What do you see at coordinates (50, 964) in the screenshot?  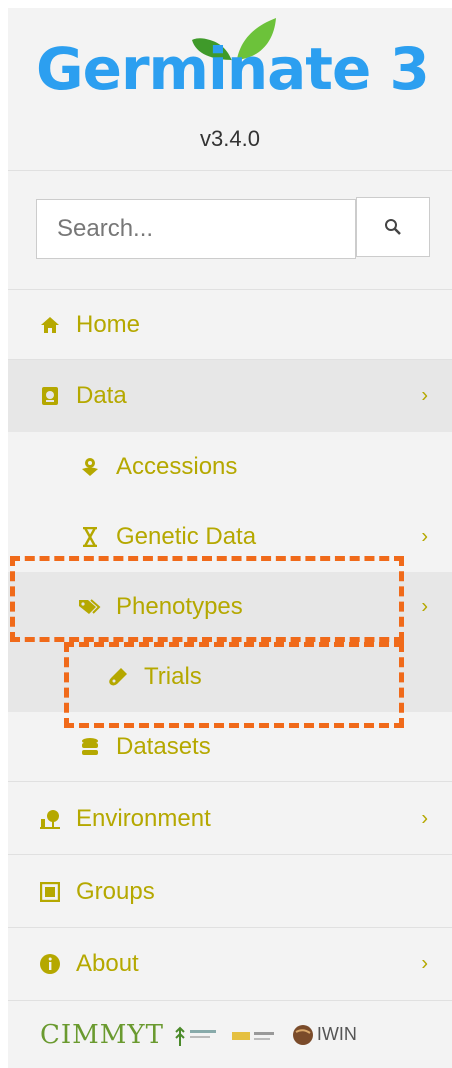 I see `info-icon` at bounding box center [50, 964].